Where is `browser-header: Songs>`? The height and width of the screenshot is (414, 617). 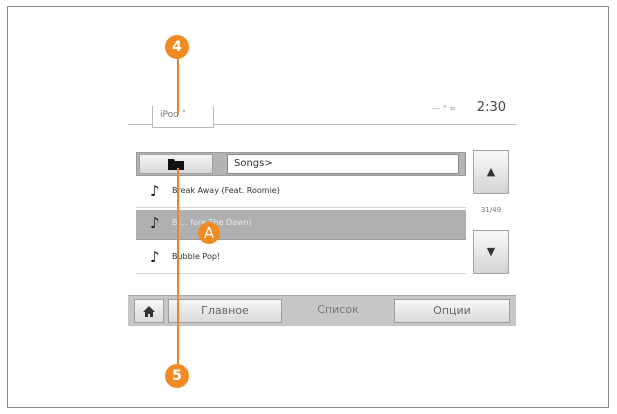
browser-header: Songs> is located at coordinates (301, 164).